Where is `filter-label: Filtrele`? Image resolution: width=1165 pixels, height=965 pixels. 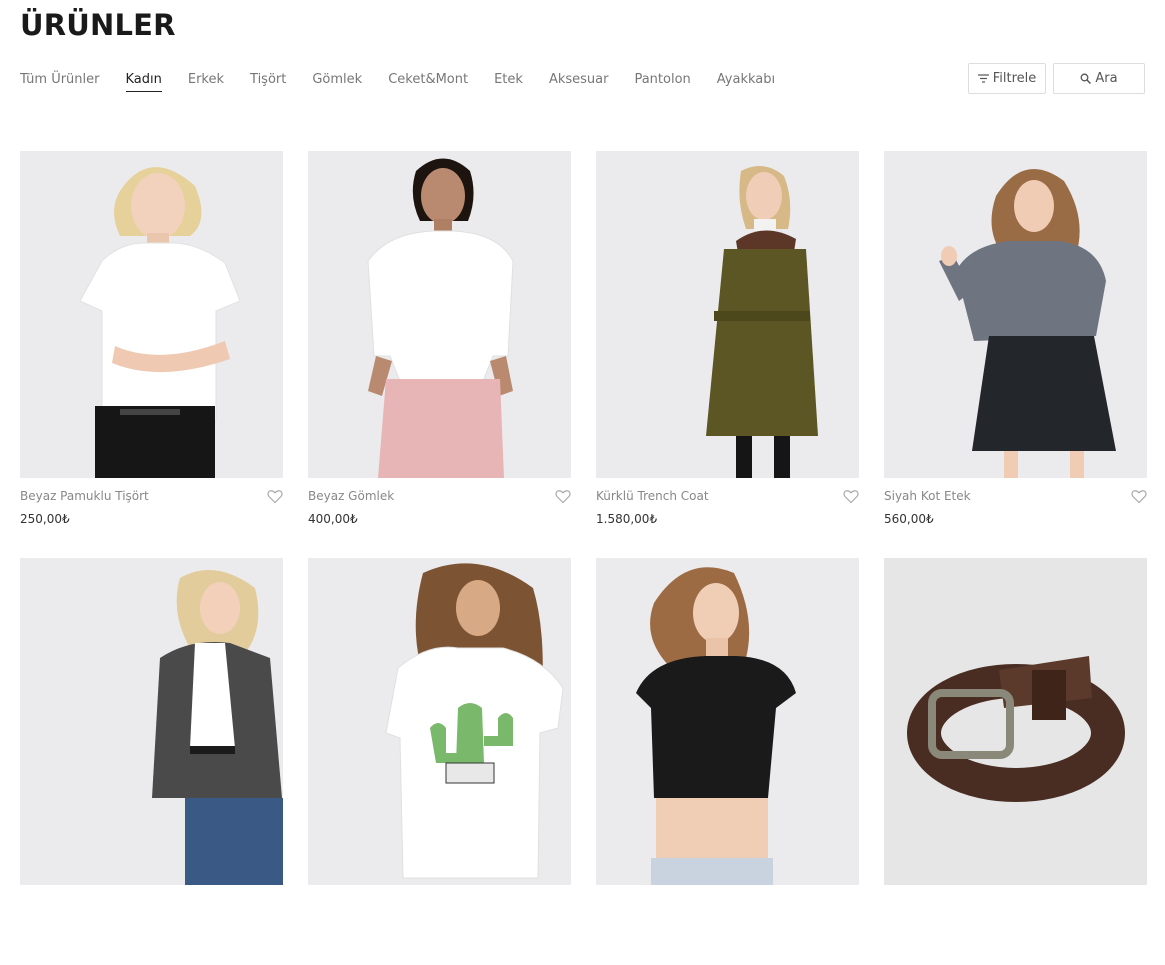
filter-label: Filtrele is located at coordinates (1014, 78).